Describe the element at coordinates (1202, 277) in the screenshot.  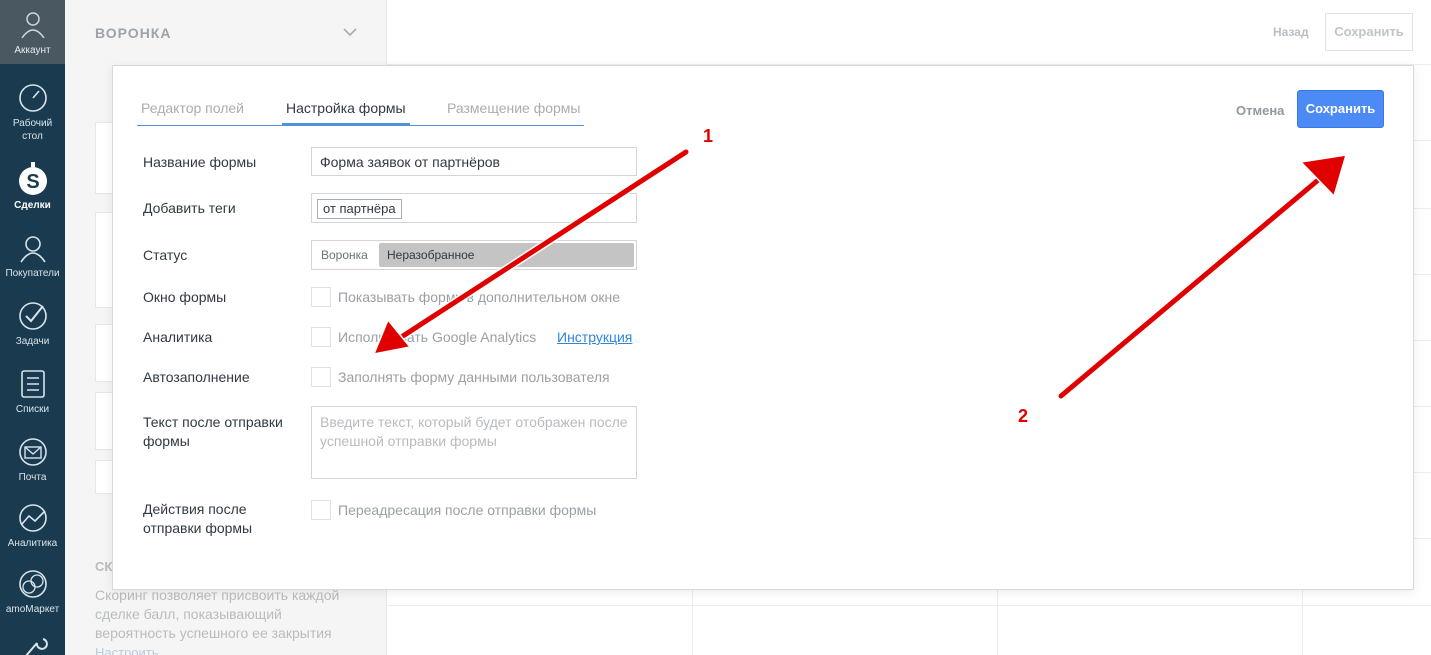
I see `arrow-two` at that location.